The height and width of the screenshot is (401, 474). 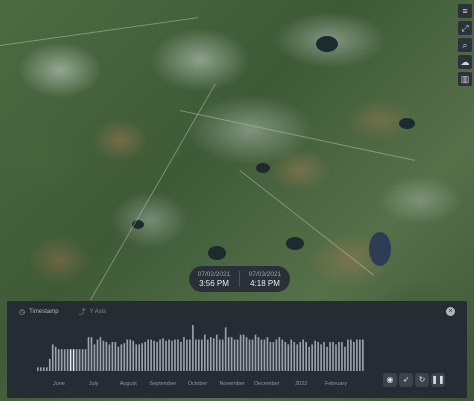 What do you see at coordinates (438, 380) in the screenshot?
I see `pause-icon: ❚❚` at bounding box center [438, 380].